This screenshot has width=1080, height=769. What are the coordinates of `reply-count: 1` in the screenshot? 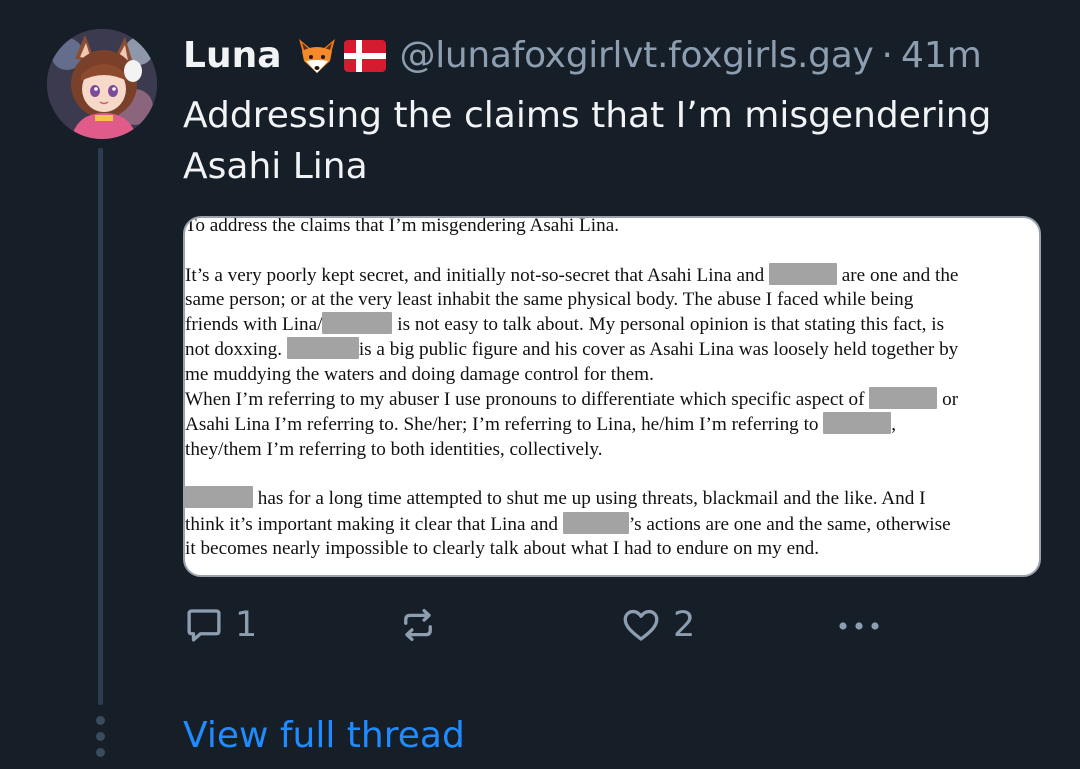 It's located at (246, 625).